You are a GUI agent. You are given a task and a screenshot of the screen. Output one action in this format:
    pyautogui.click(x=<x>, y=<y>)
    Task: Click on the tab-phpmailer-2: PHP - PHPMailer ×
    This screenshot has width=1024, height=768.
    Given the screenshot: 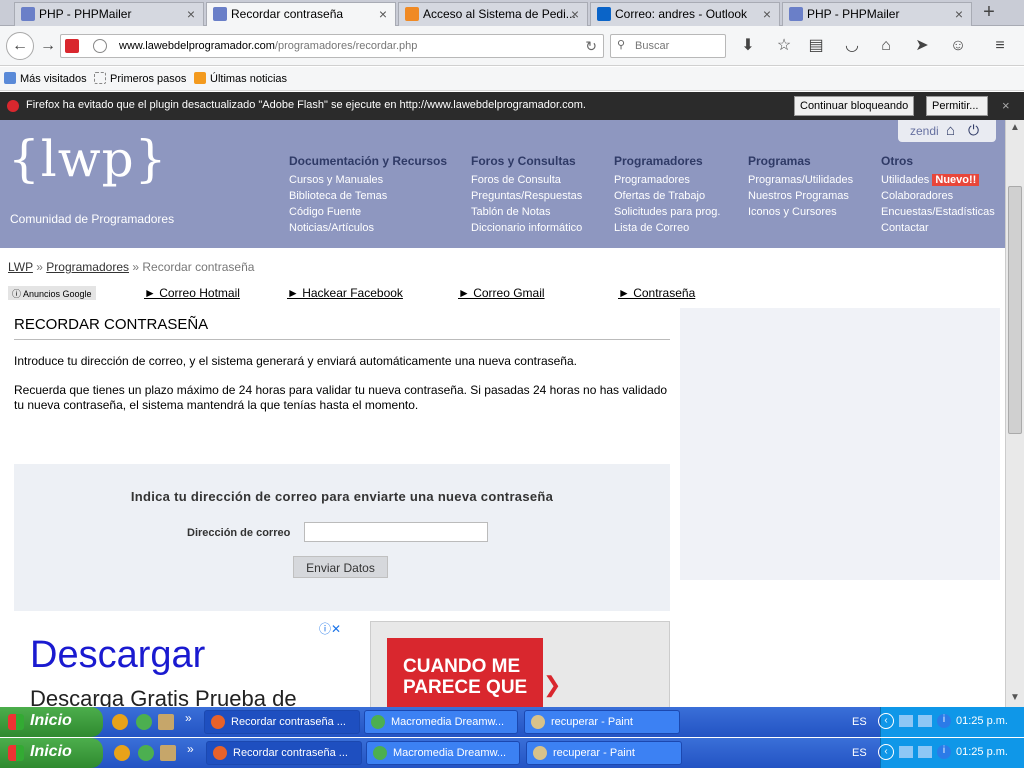 What is the action you would take?
    pyautogui.click(x=877, y=14)
    